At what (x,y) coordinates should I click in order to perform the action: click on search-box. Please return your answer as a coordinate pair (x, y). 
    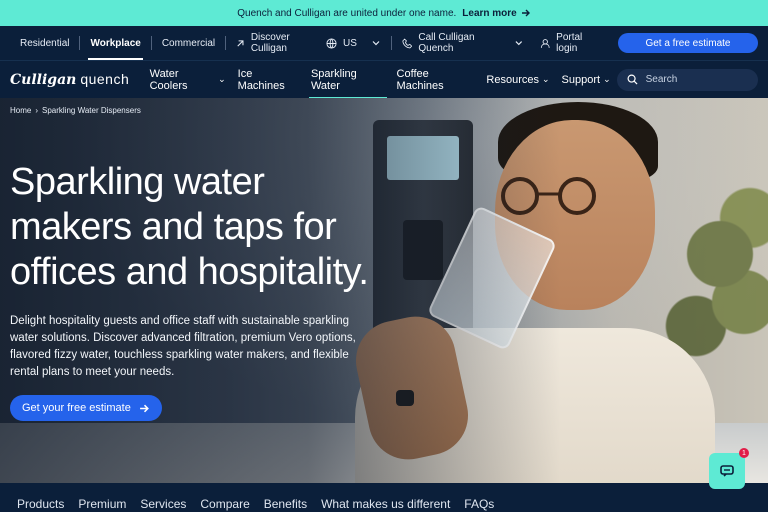
    Looking at the image, I should click on (687, 79).